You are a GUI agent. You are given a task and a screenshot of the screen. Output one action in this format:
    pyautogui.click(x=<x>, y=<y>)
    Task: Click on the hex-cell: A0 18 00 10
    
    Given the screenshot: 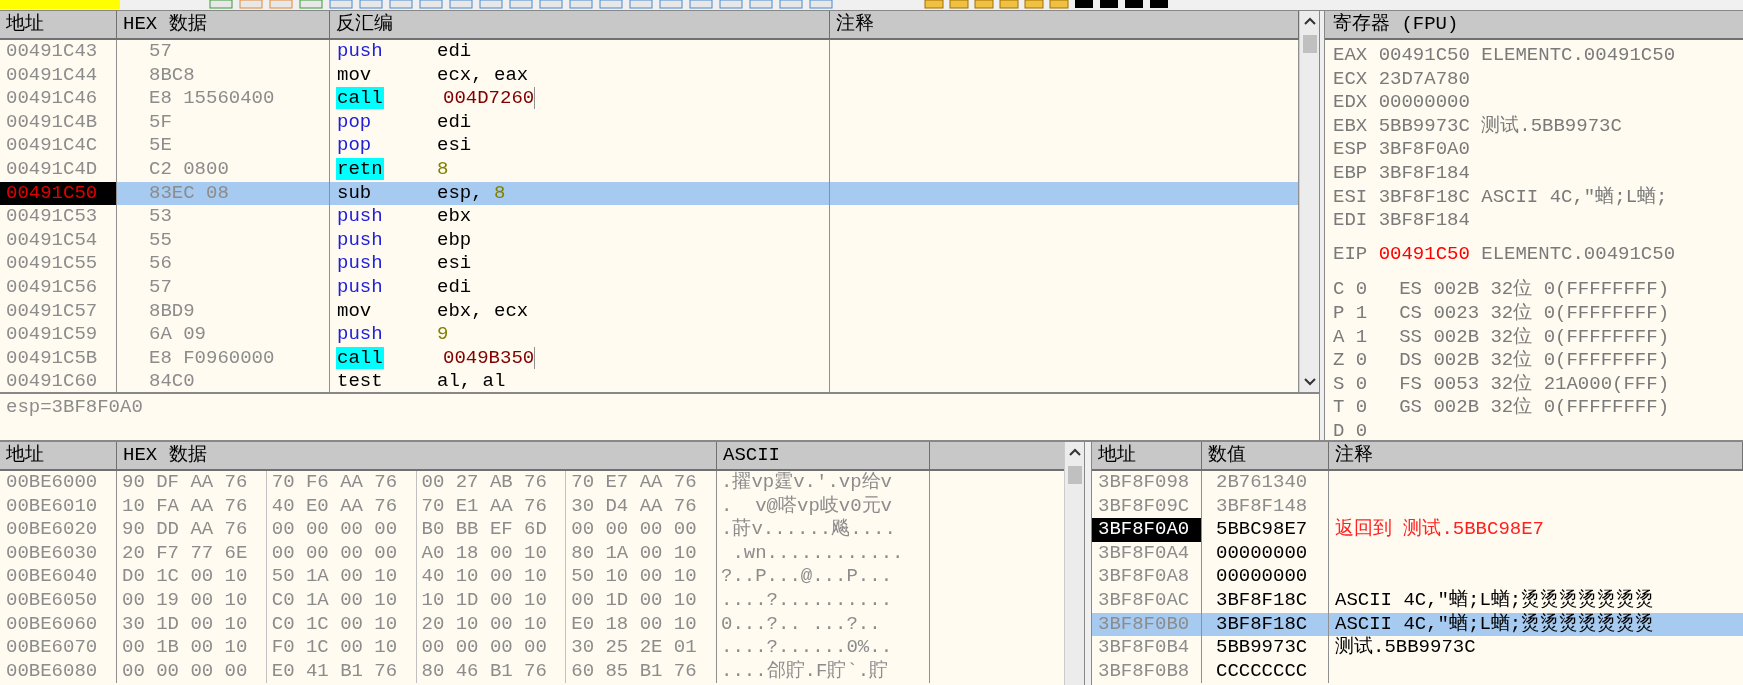 What is the action you would take?
    pyautogui.click(x=491, y=553)
    